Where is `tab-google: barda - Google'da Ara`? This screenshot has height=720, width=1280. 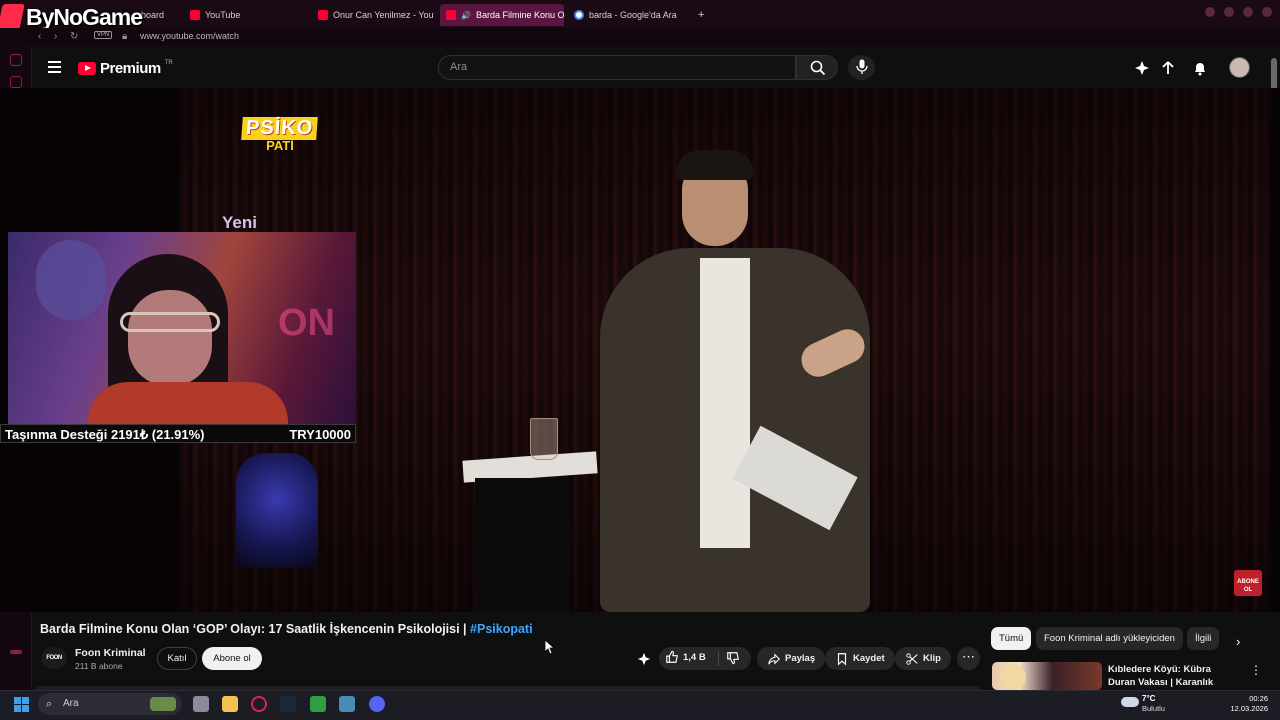 tab-google: barda - Google'da Ara is located at coordinates (630, 15).